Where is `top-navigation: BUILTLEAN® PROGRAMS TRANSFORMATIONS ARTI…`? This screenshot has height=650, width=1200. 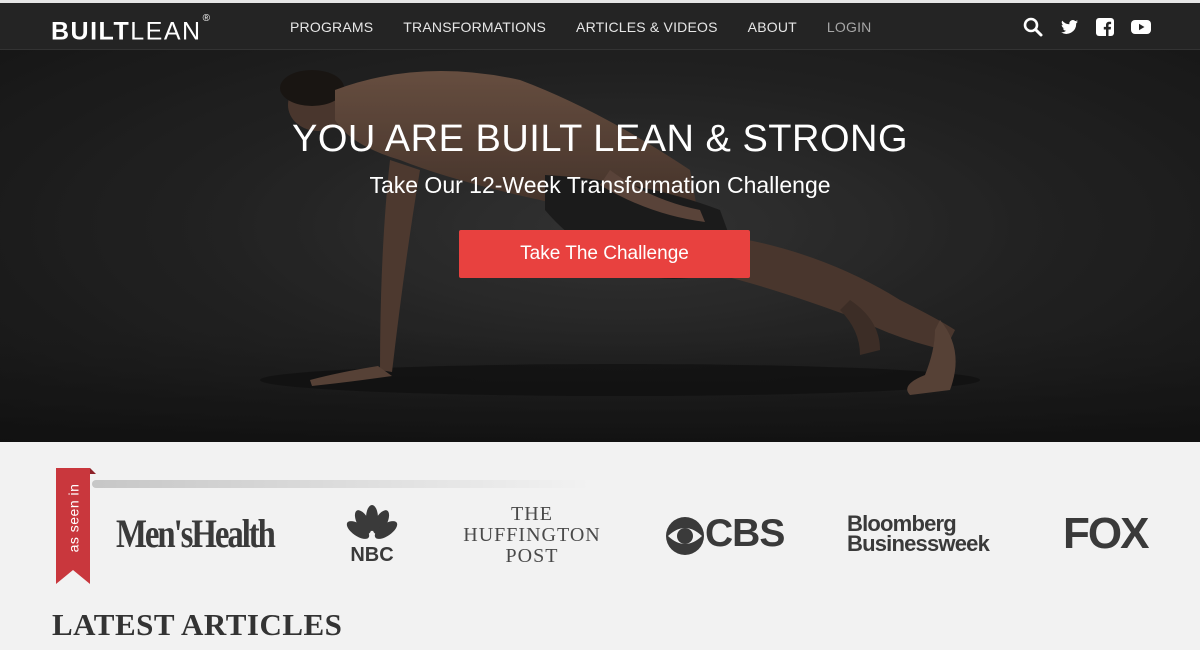
top-navigation: BUILTLEAN® PROGRAMS TRANSFORMATIONS ARTI… is located at coordinates (600, 26).